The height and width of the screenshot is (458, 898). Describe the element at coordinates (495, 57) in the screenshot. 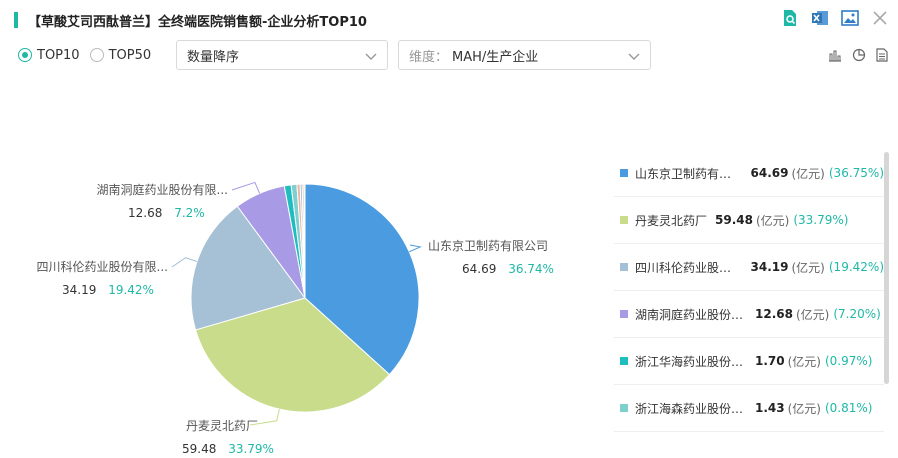

I see `dimension-select-value: MAH/生产企业` at that location.